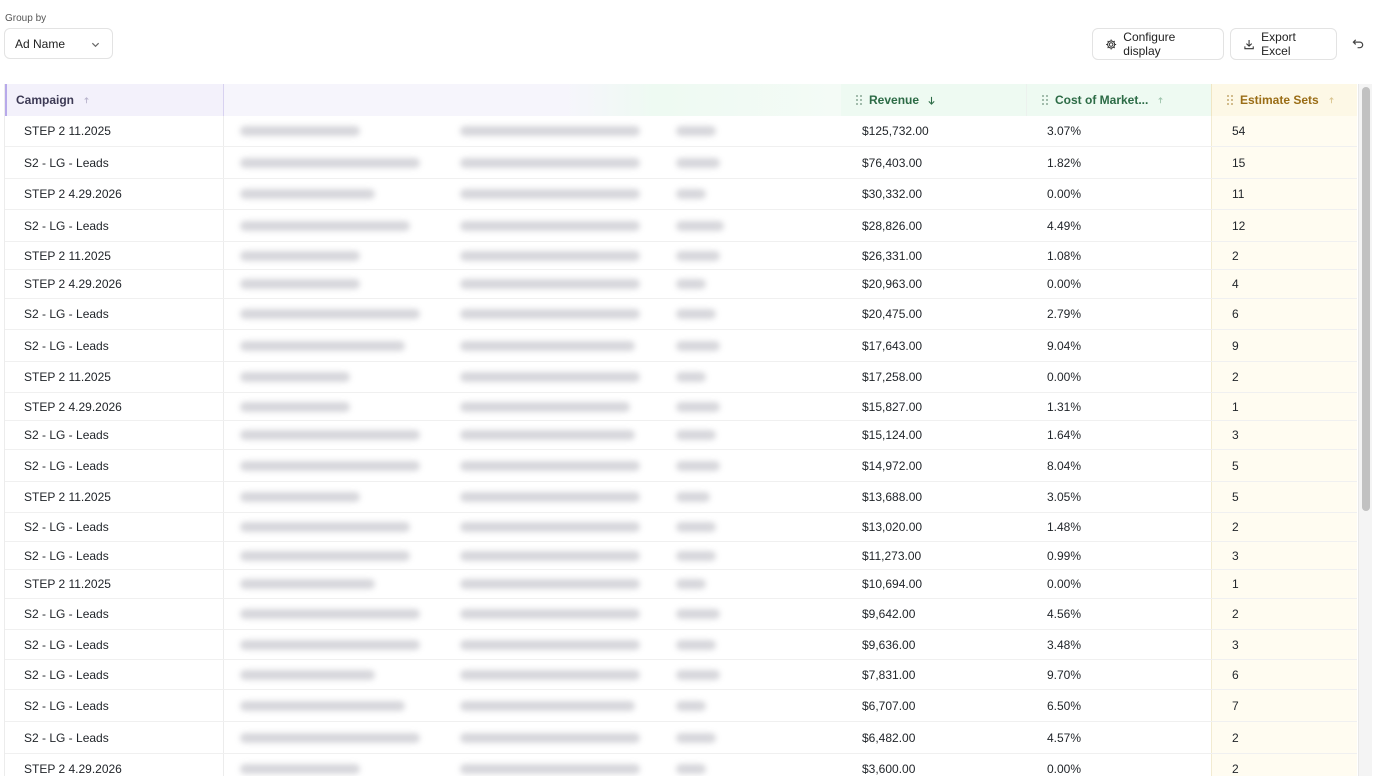 This screenshot has height=776, width=1400. I want to click on export-excel-button: Export Excel, so click(1283, 44).